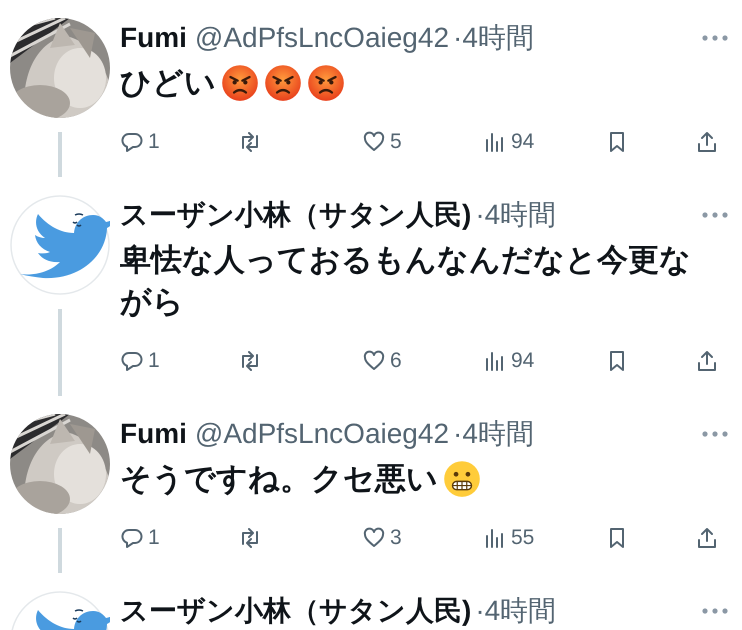 Image resolution: width=742 pixels, height=630 pixels. I want to click on like-button: 6, so click(382, 361).